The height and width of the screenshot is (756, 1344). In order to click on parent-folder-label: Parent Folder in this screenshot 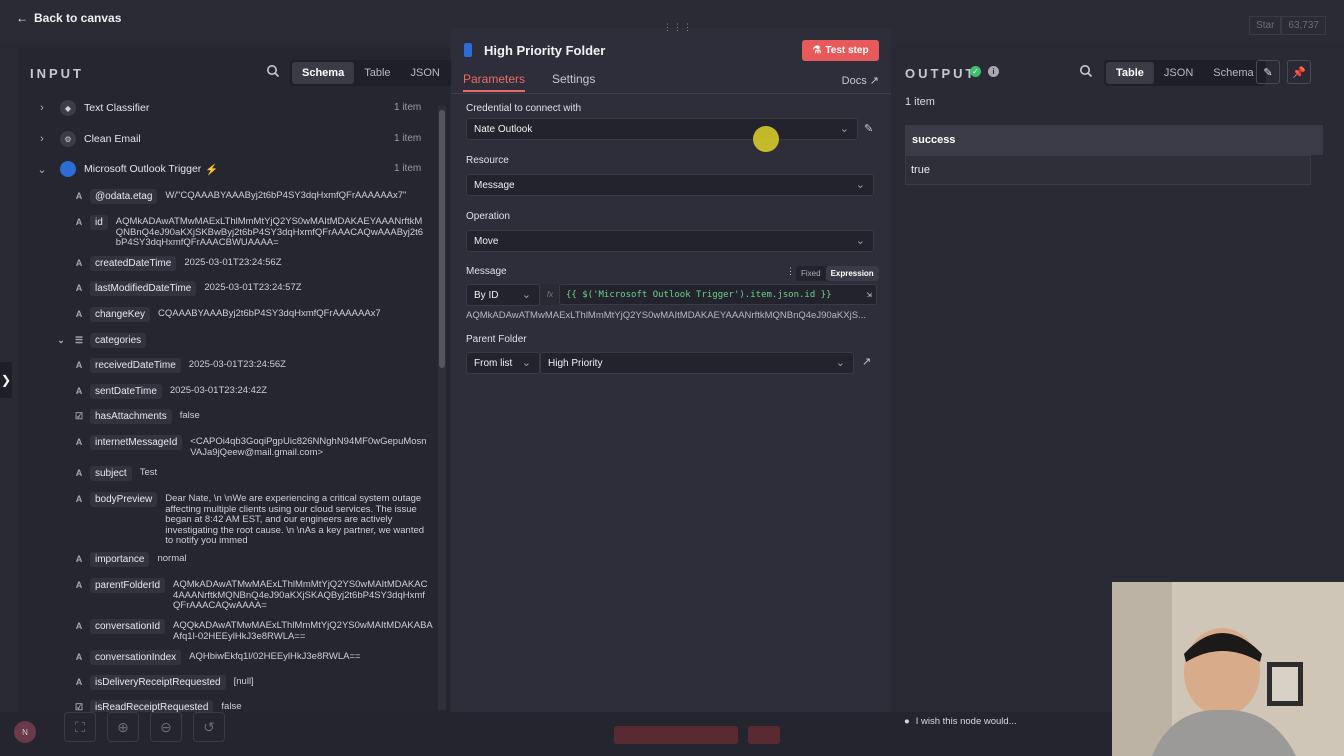, I will do `click(496, 339)`.